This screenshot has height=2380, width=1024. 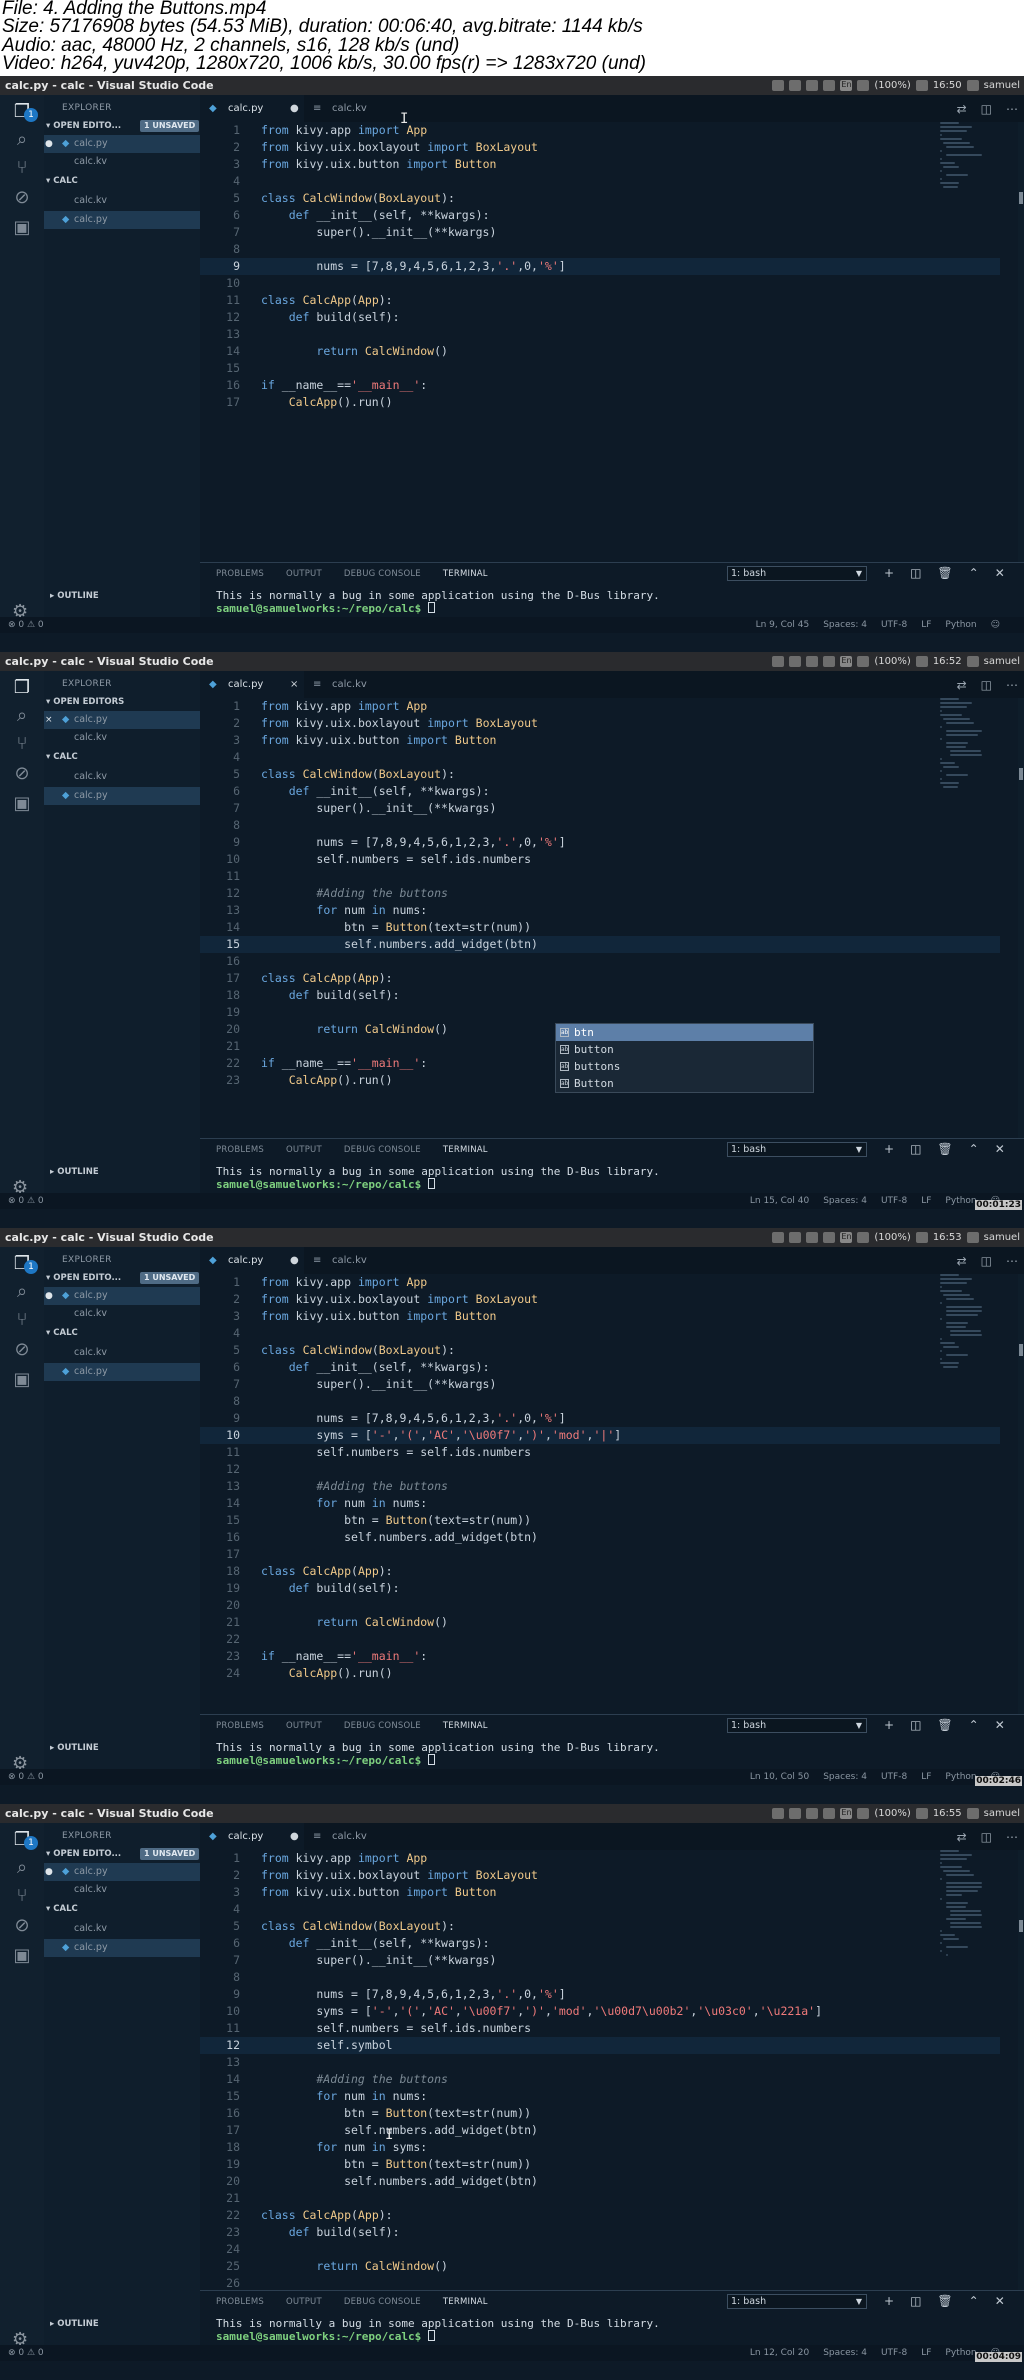 I want to click on tab-terminal: TERMINAL, so click(x=465, y=2302).